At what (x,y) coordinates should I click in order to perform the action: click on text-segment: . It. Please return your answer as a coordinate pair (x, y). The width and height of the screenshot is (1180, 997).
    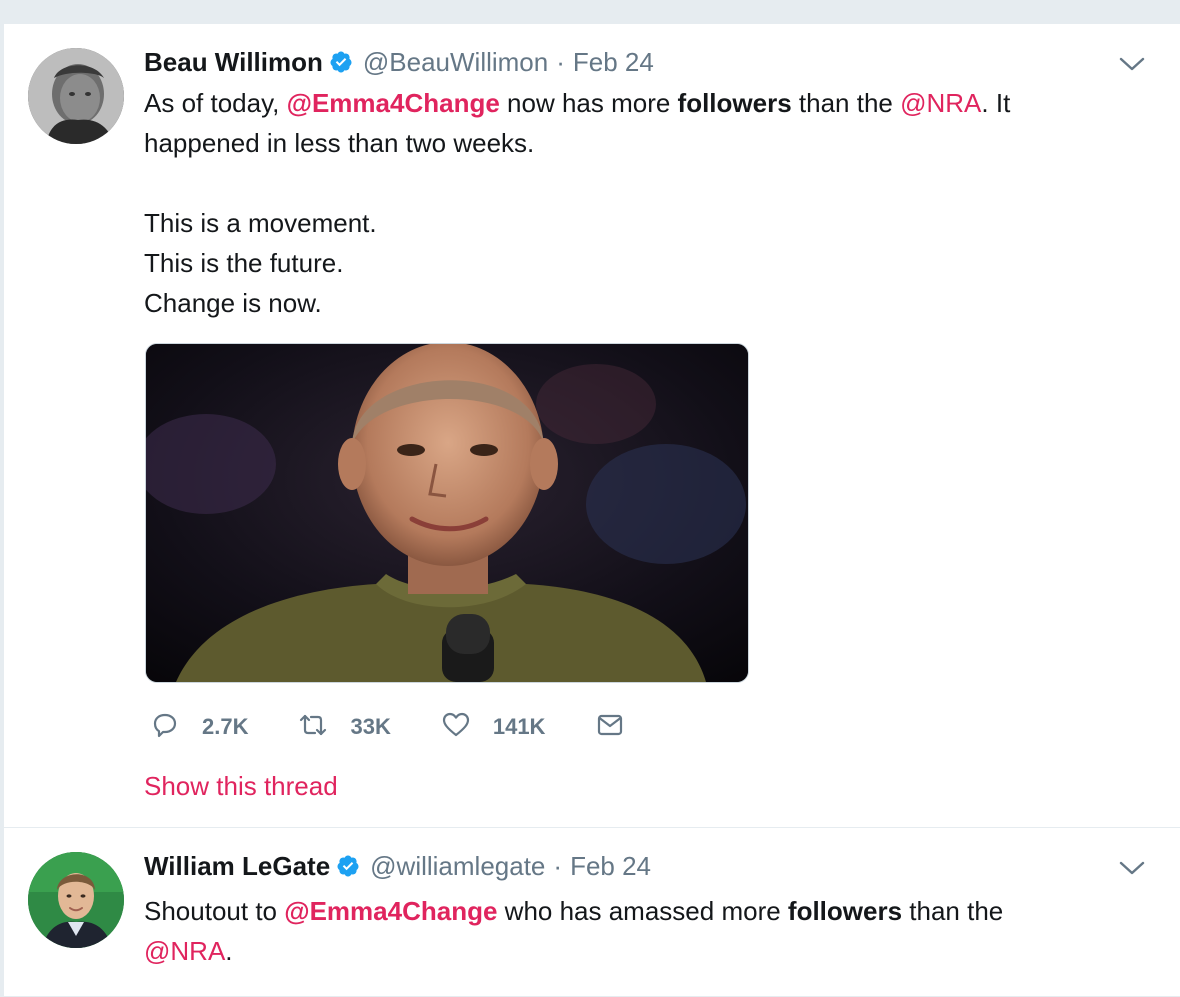
    Looking at the image, I should click on (996, 103).